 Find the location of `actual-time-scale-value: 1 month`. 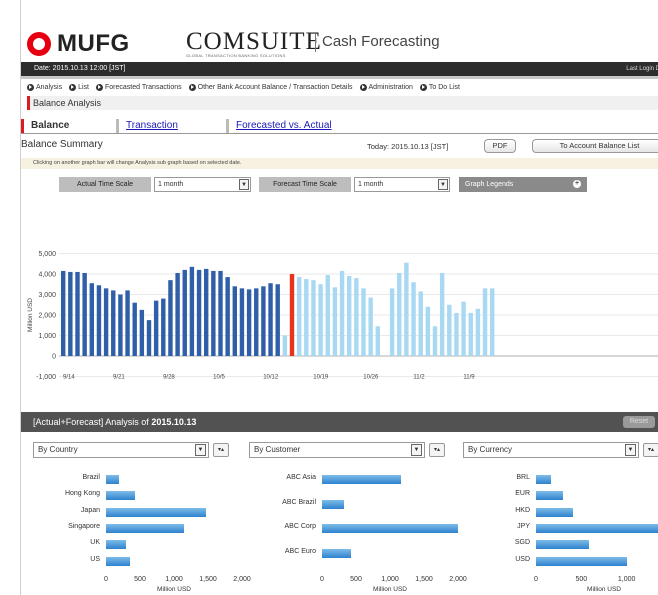

actual-time-scale-value: 1 month is located at coordinates (171, 184).